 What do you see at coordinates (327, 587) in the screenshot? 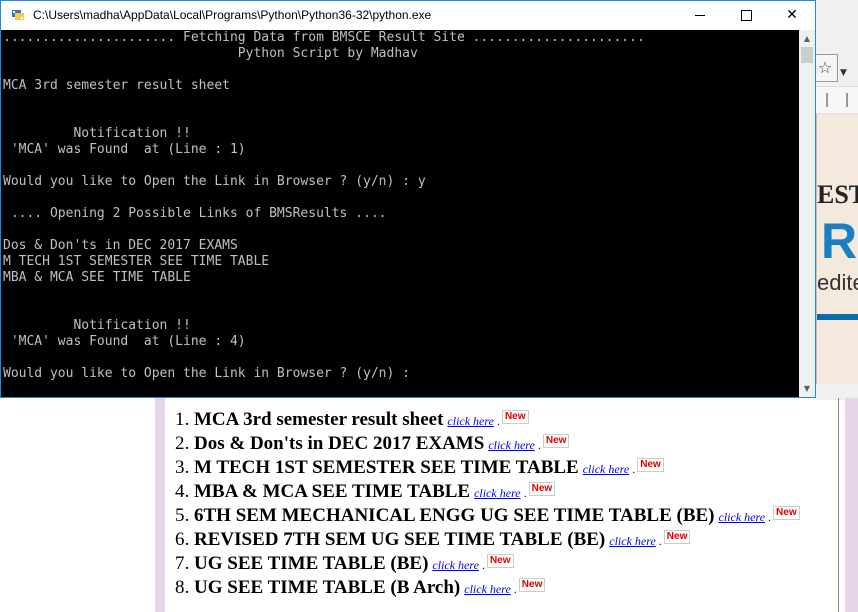
I see `result-title: UG SEE TIME TABLE (B Arch)` at bounding box center [327, 587].